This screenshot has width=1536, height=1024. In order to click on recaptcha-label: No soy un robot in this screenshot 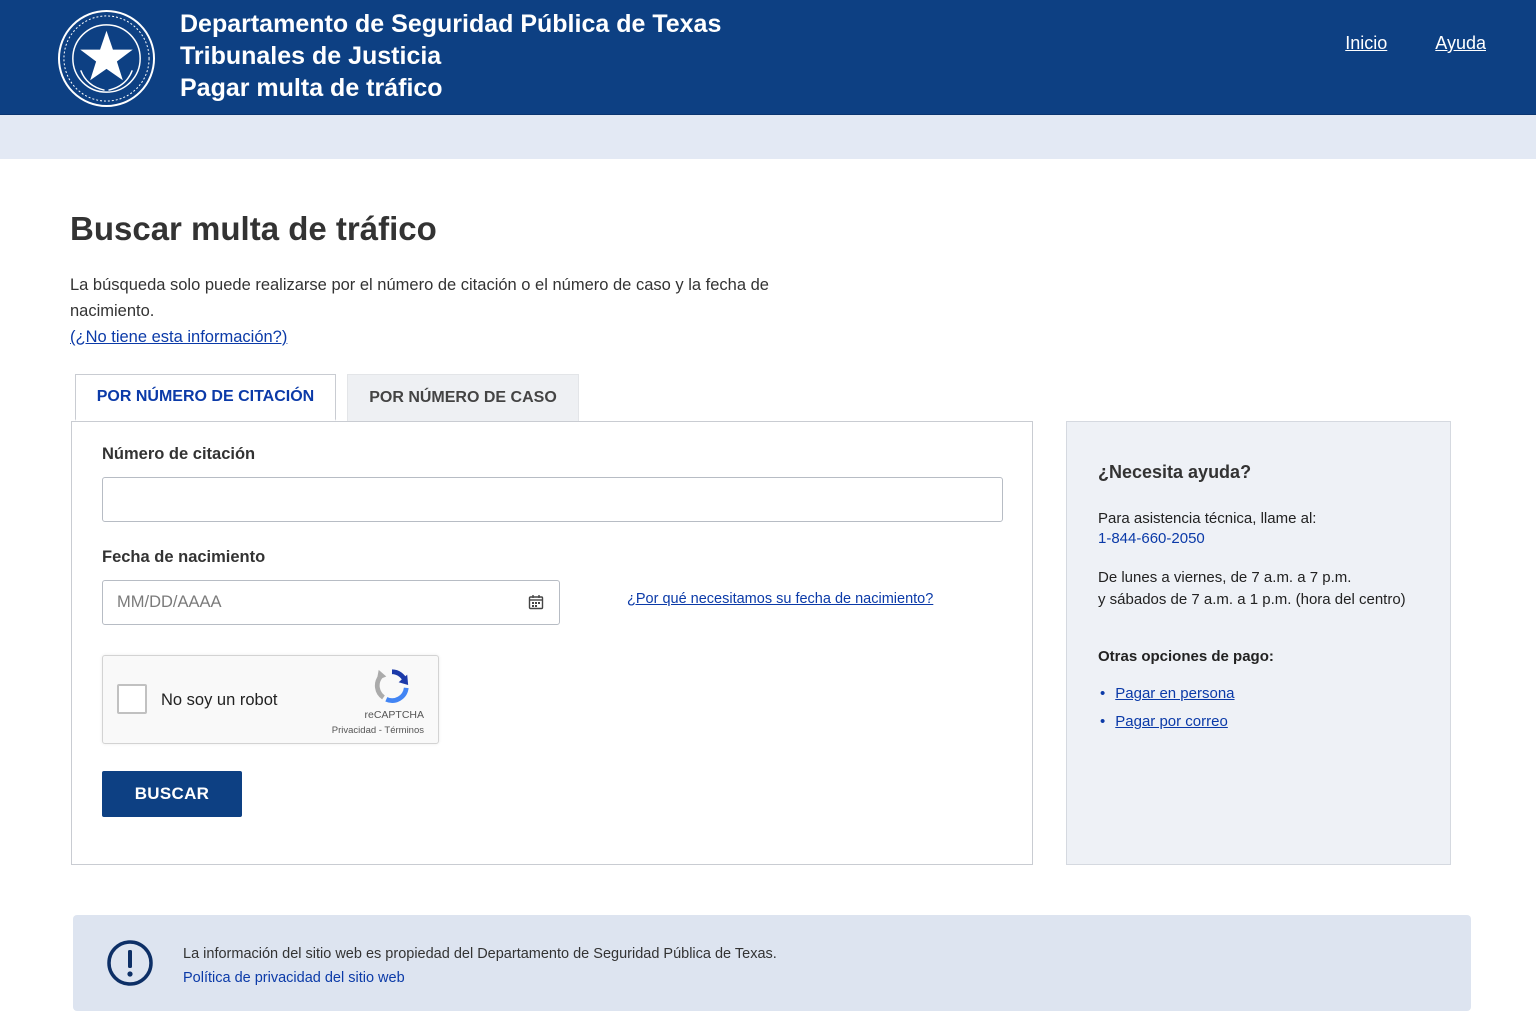, I will do `click(219, 700)`.